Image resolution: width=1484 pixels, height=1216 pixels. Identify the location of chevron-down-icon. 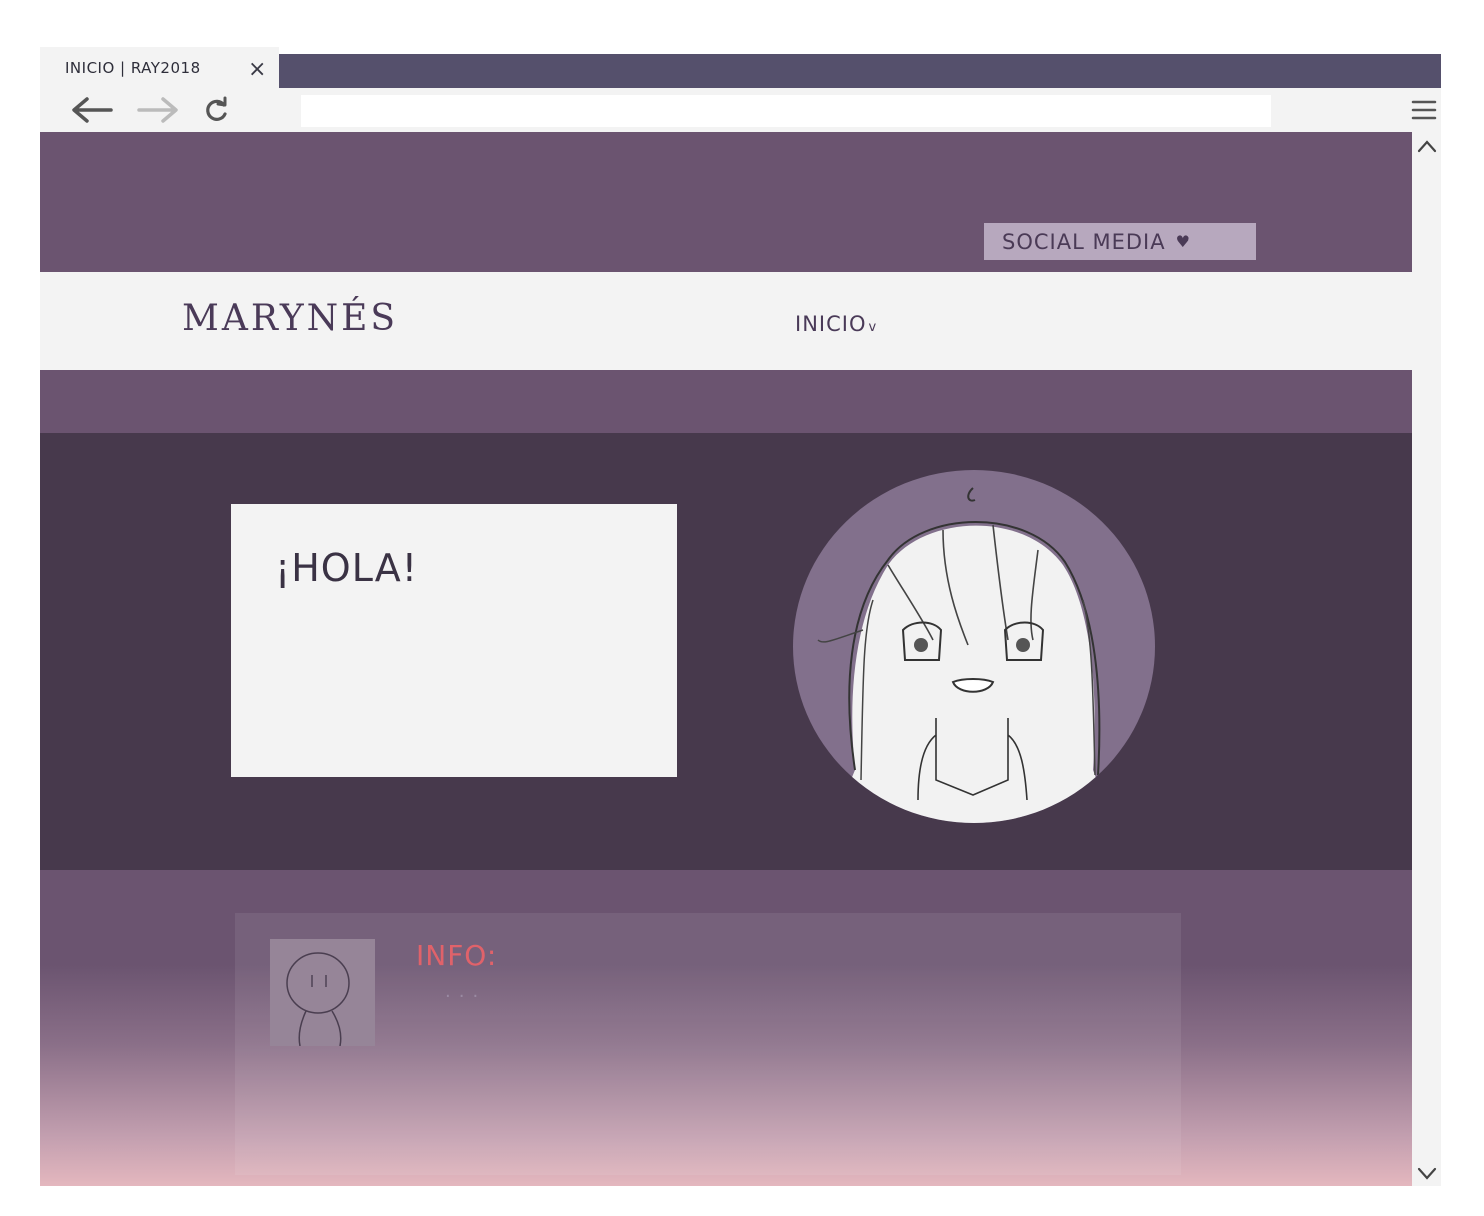
(1427, 1173).